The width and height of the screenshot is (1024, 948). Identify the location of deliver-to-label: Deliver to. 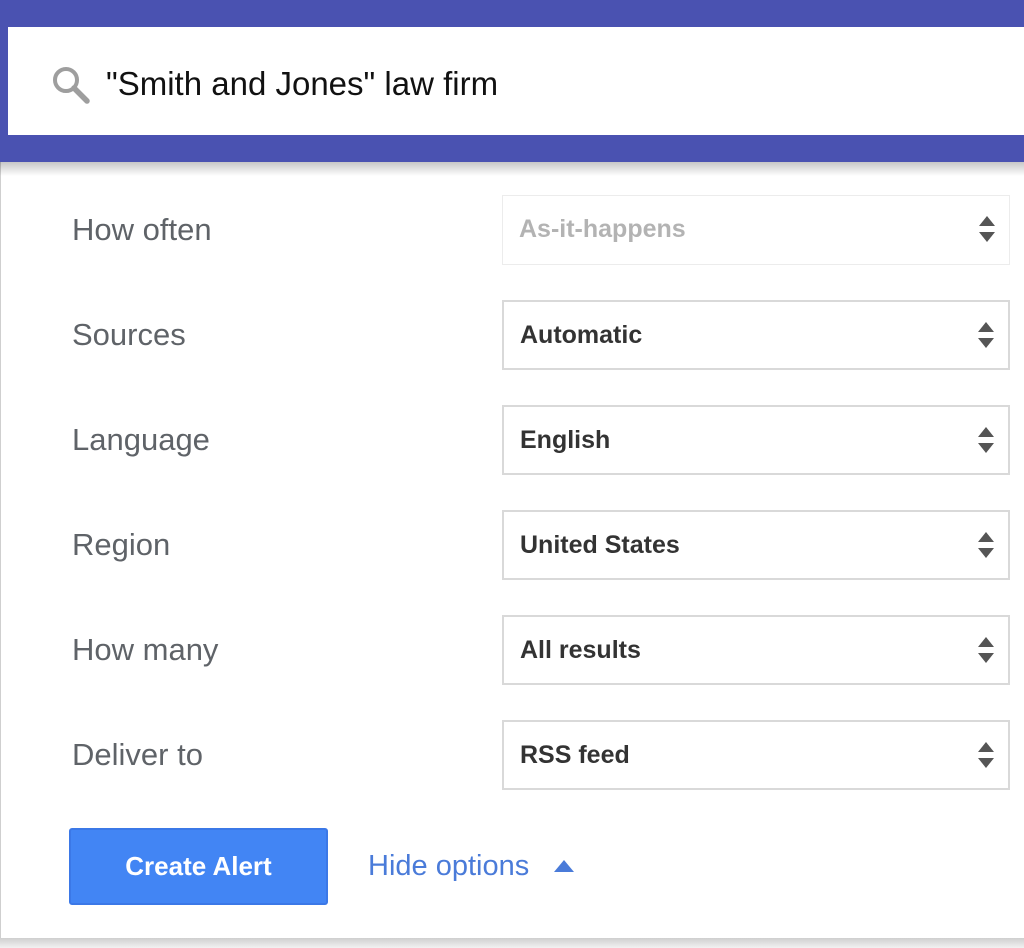
(137, 754).